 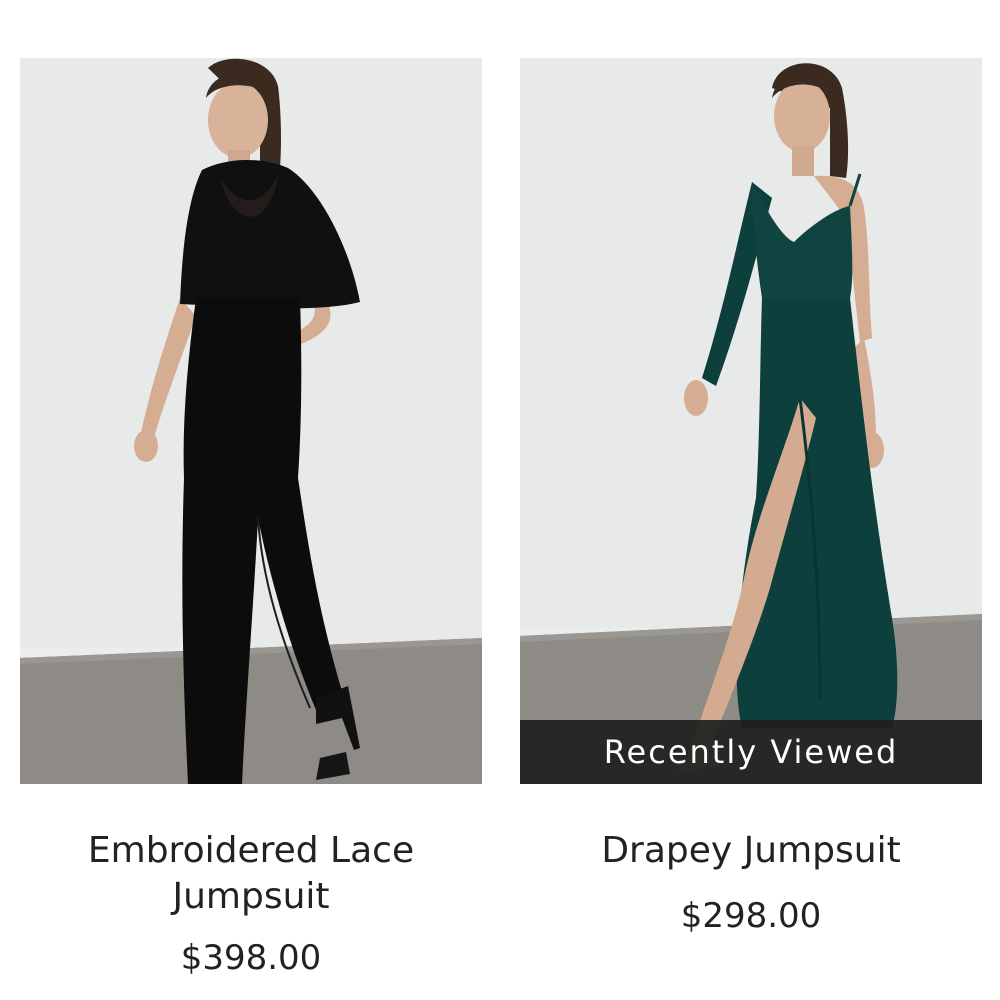 What do you see at coordinates (251, 958) in the screenshot?
I see `product-price: $398.00` at bounding box center [251, 958].